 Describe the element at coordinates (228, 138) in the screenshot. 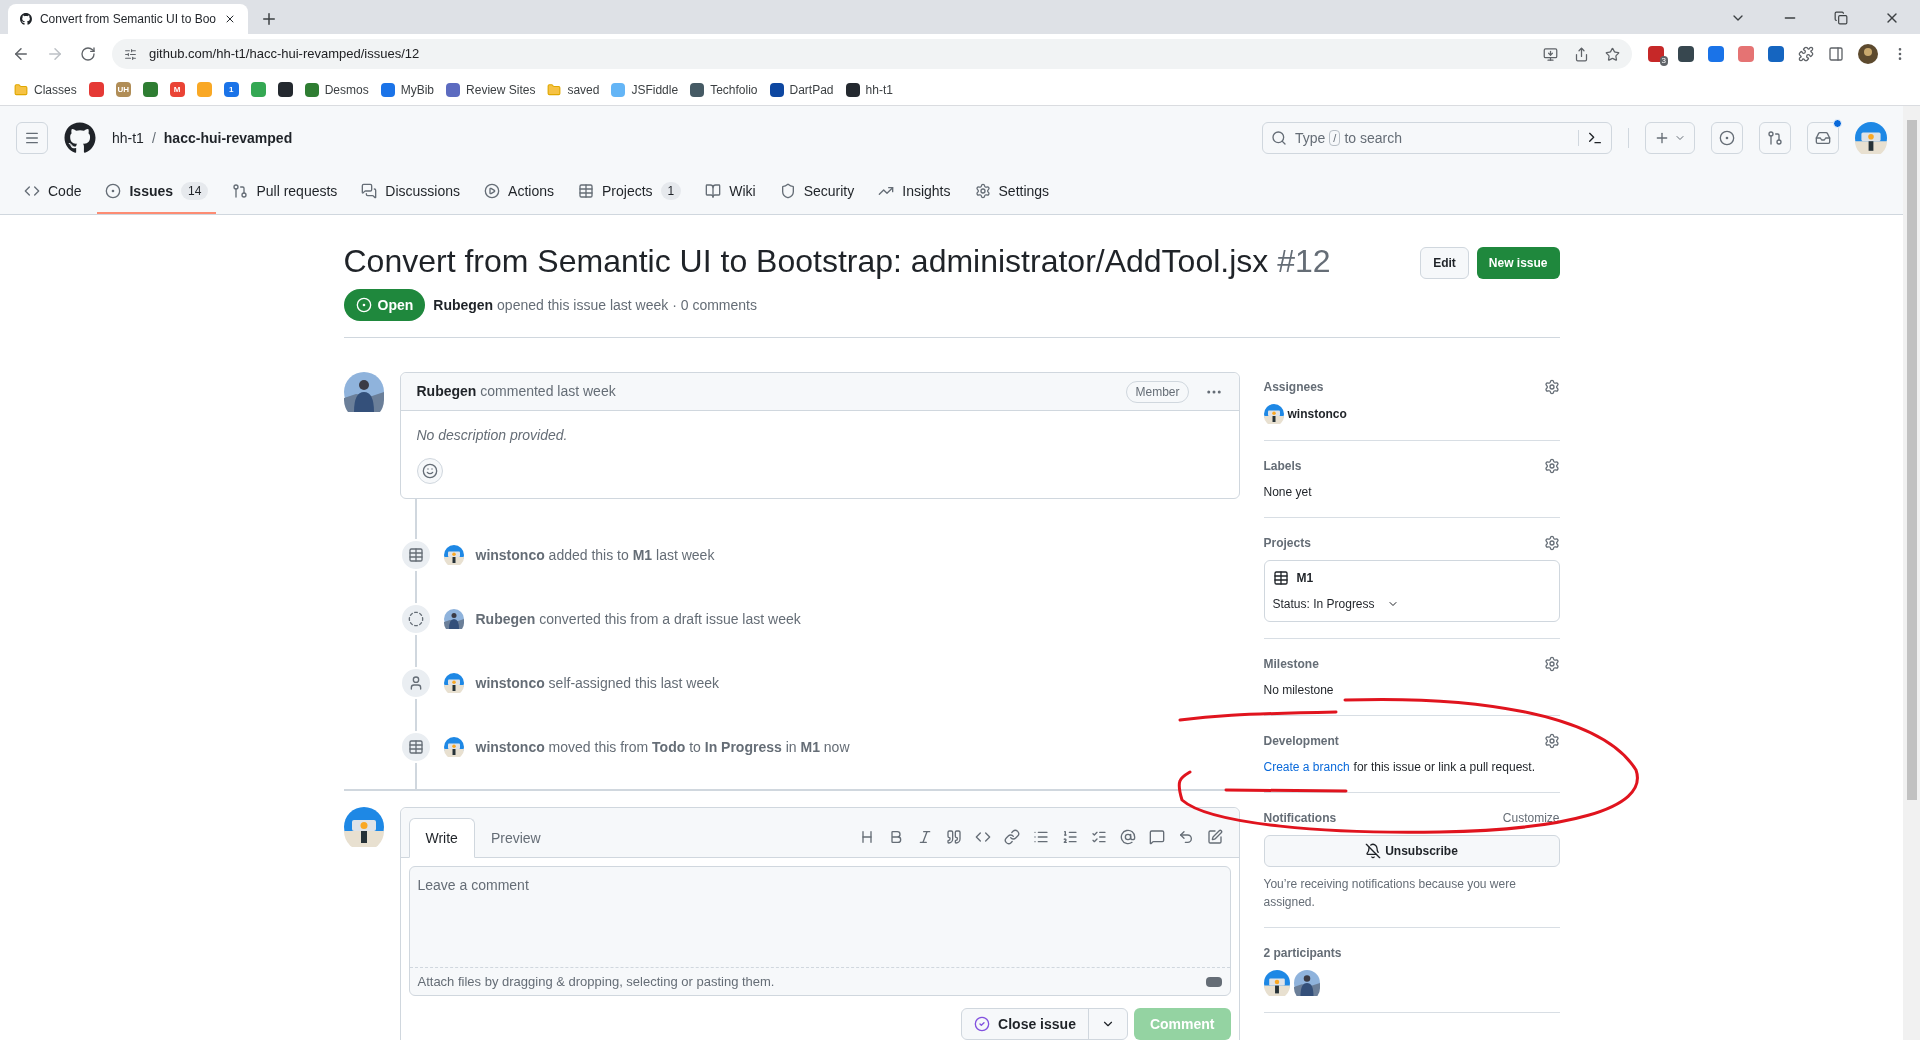

I see `repo-link: hacc-hui-revamped` at that location.